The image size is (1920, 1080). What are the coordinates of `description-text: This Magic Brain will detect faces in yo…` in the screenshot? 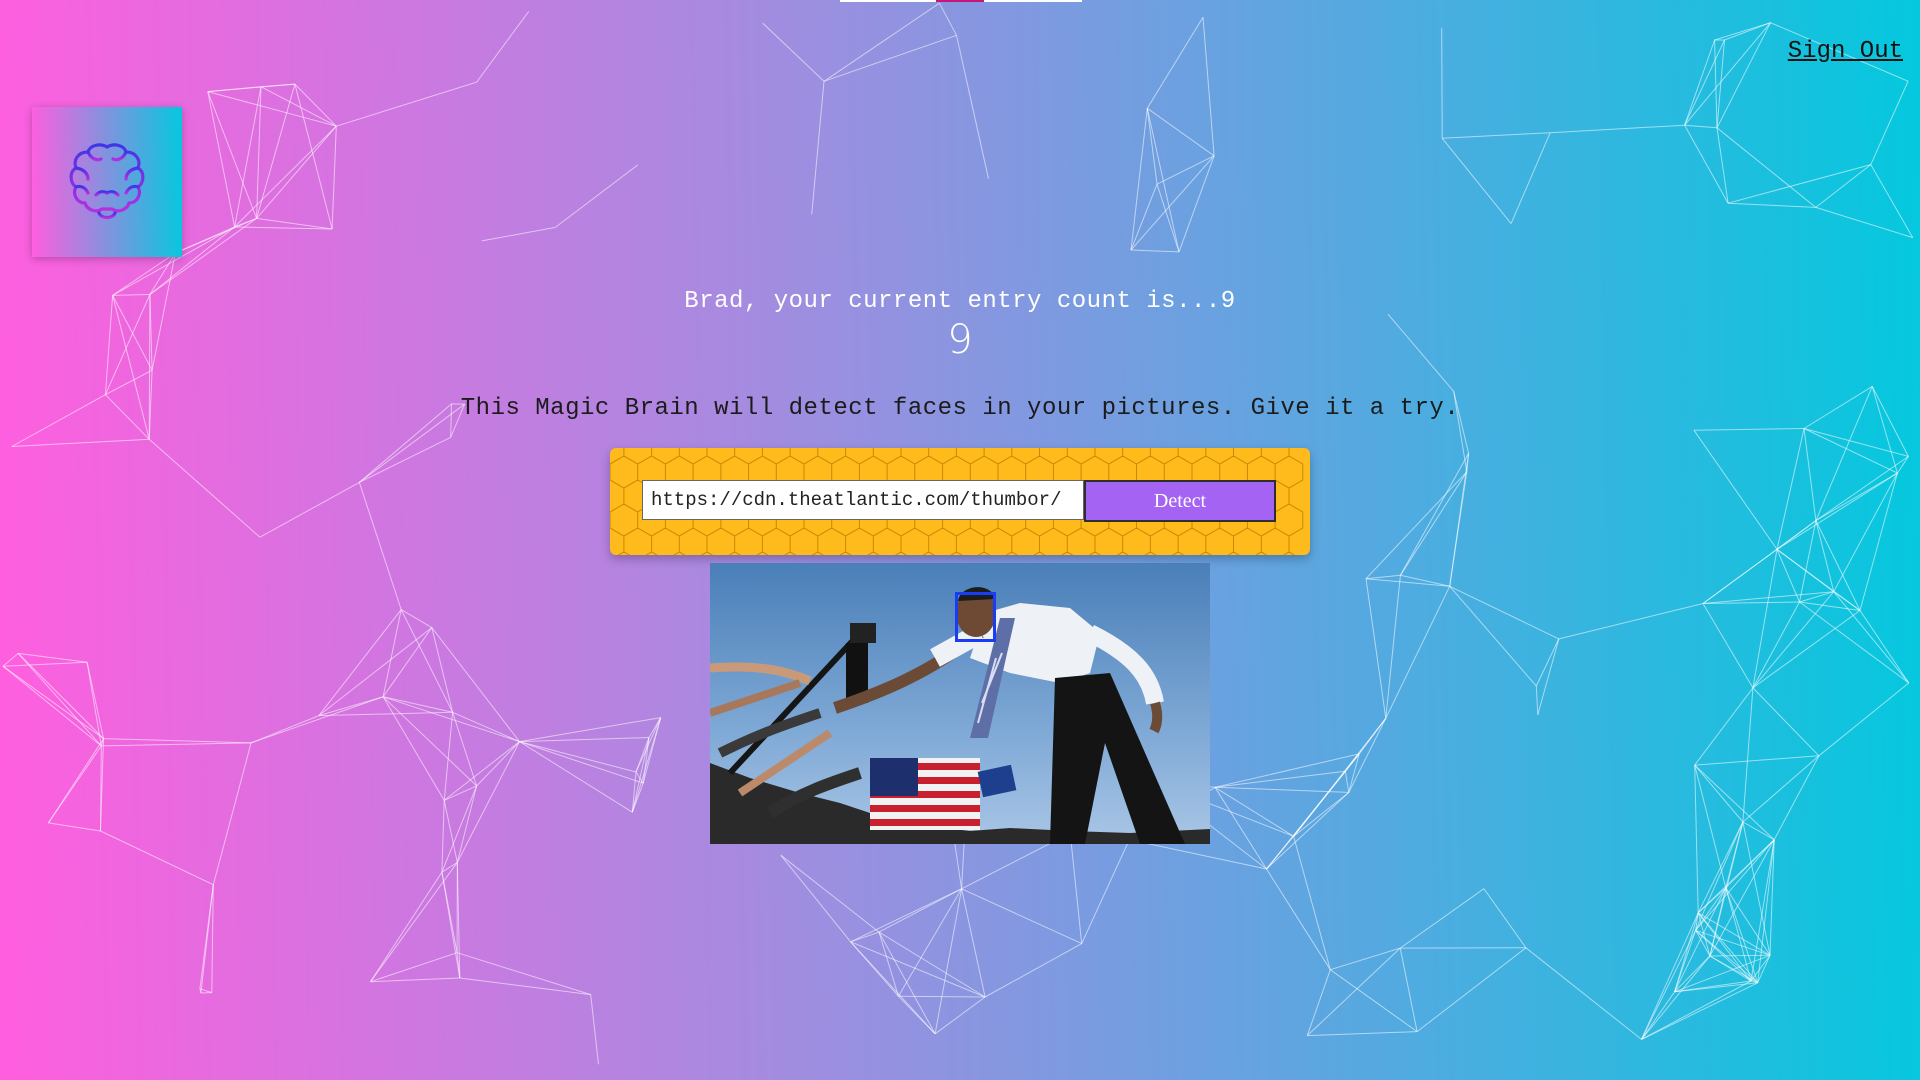 It's located at (960, 408).